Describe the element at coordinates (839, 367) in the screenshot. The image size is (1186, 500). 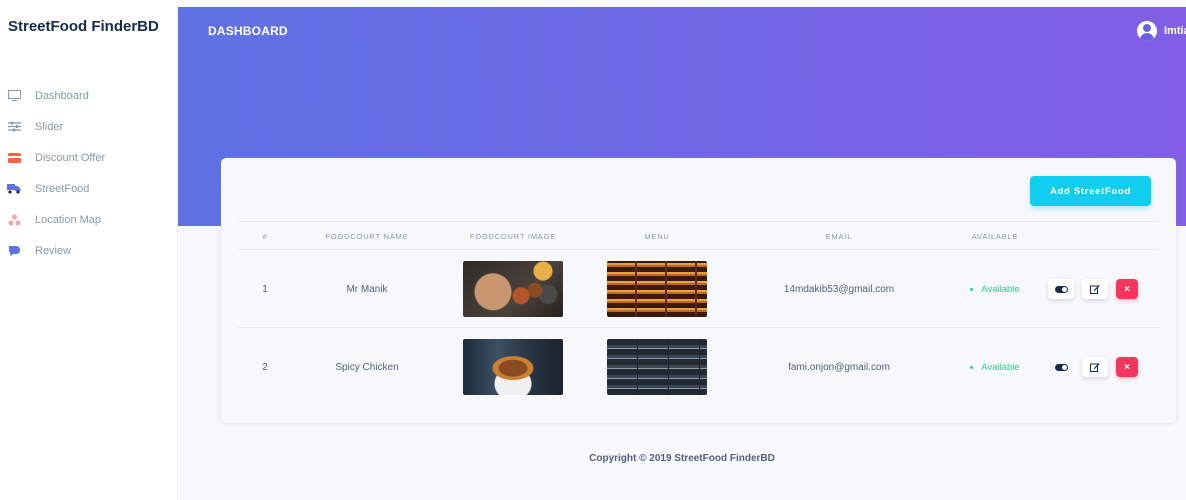
I see `email-value: fami.onjon@gmail.com` at that location.